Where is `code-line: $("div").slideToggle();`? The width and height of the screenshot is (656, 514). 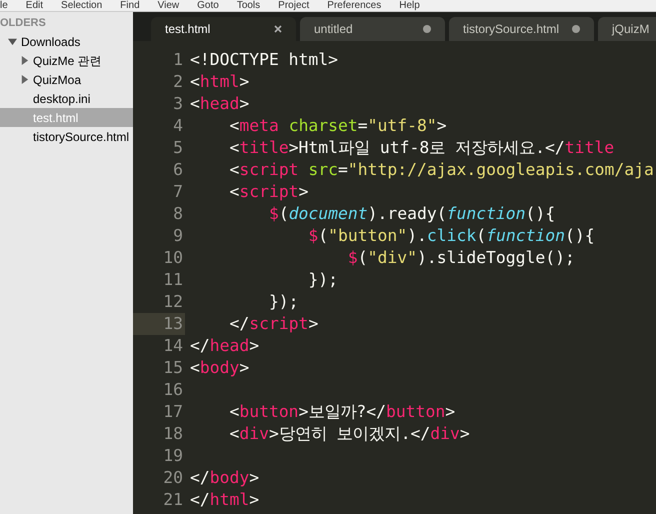
code-line: $("div").slideToggle(); is located at coordinates (460, 257).